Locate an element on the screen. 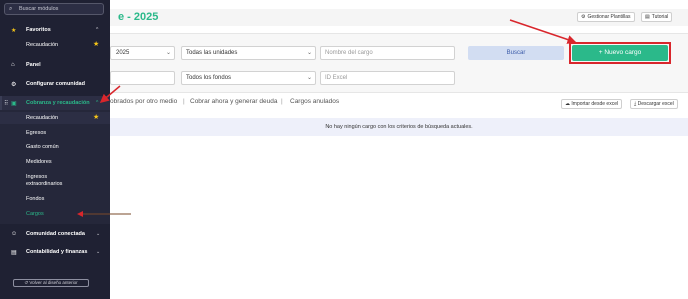 The width and height of the screenshot is (688, 299). sidebar-sub-recaudacion: Recaudación is located at coordinates (42, 118).